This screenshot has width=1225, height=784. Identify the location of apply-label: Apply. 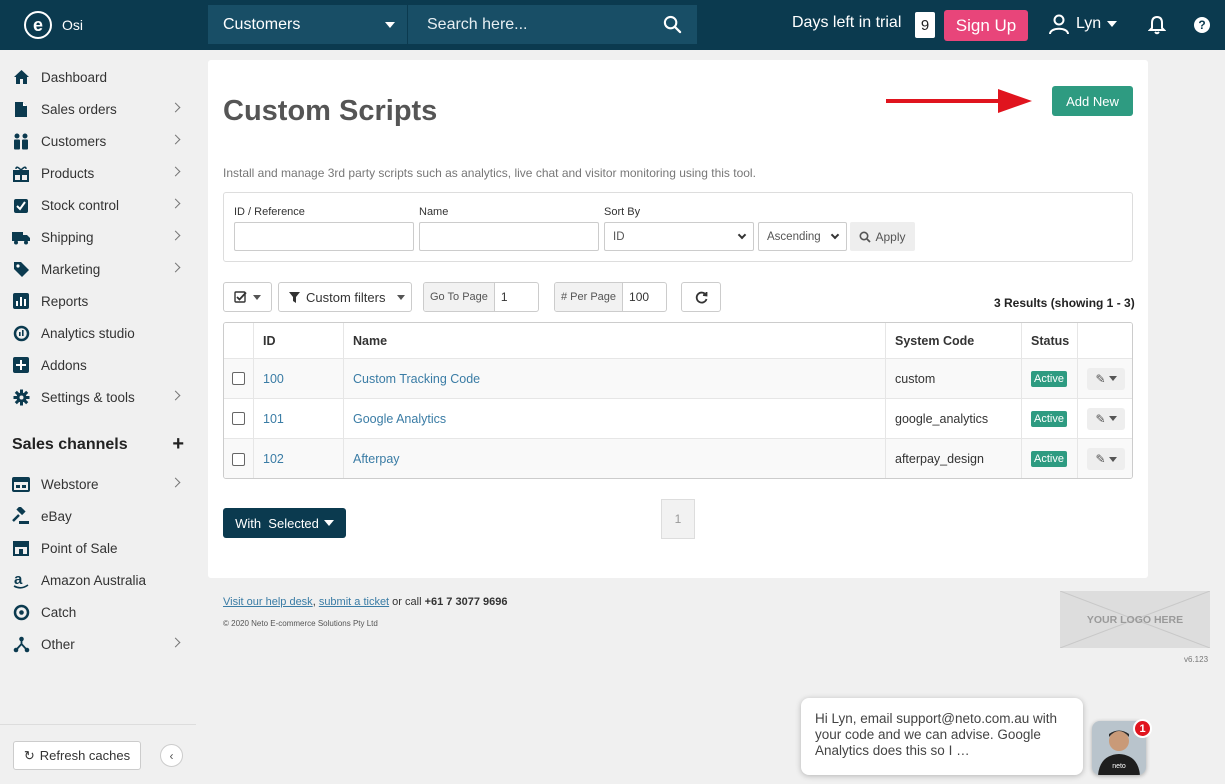
(890, 236).